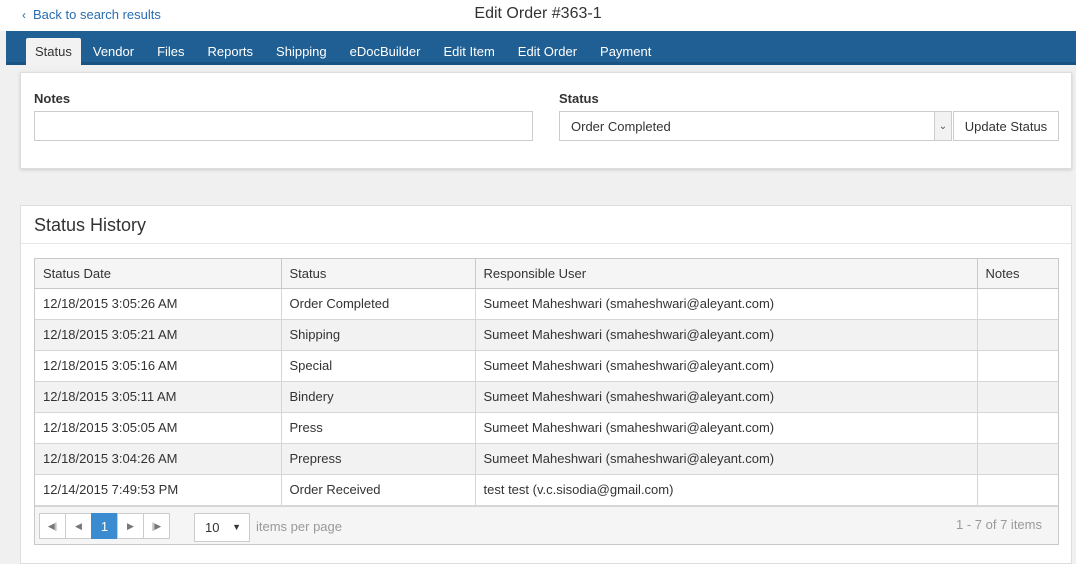 This screenshot has width=1076, height=564. I want to click on tab-status: Status, so click(53, 51).